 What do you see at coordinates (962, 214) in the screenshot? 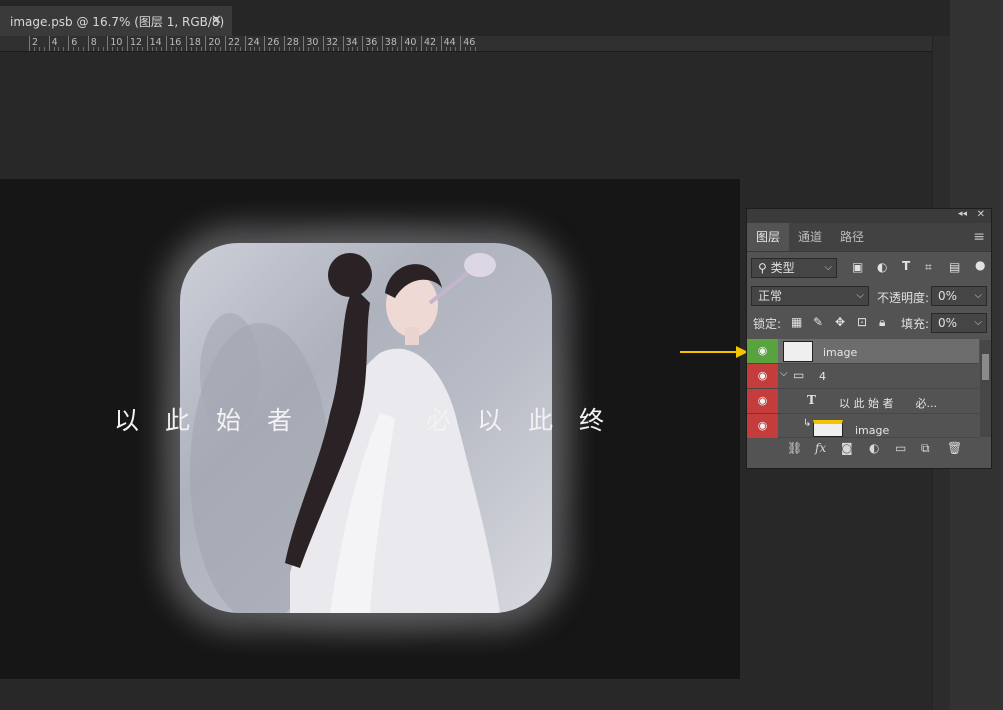
I see `collapse-icon: ◂◂` at bounding box center [962, 214].